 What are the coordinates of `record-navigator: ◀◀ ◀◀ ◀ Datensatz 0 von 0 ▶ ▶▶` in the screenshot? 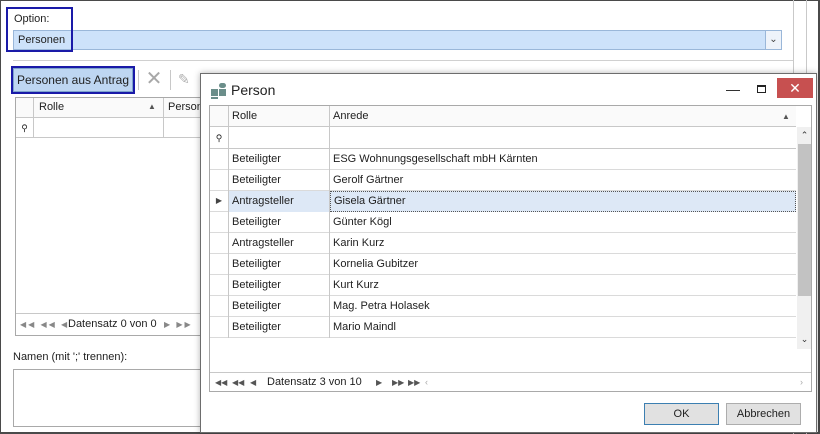 It's located at (111, 324).